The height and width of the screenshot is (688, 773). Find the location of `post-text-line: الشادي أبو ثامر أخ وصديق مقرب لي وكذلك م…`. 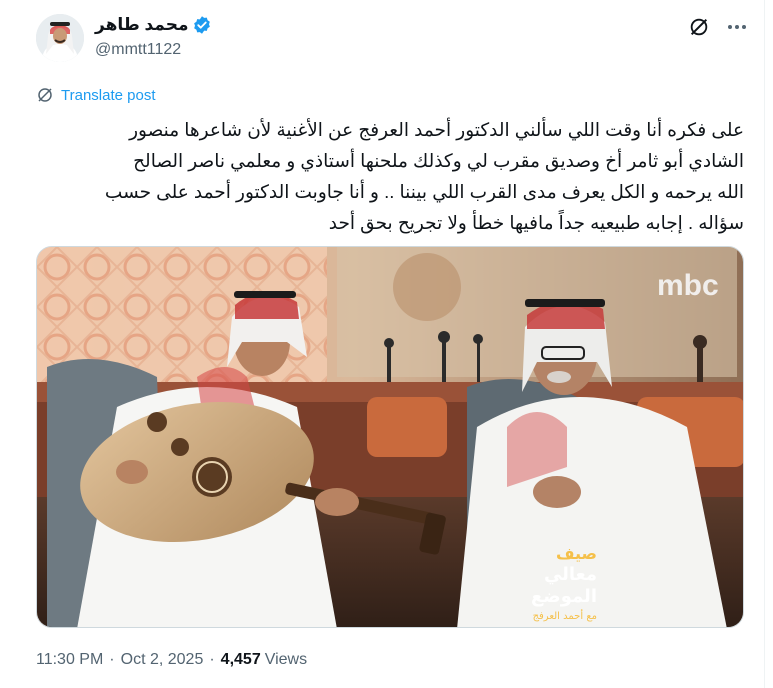

post-text-line: الشادي أبو ثامر أخ وصديق مقرب لي وكذلك م… is located at coordinates (438, 160).